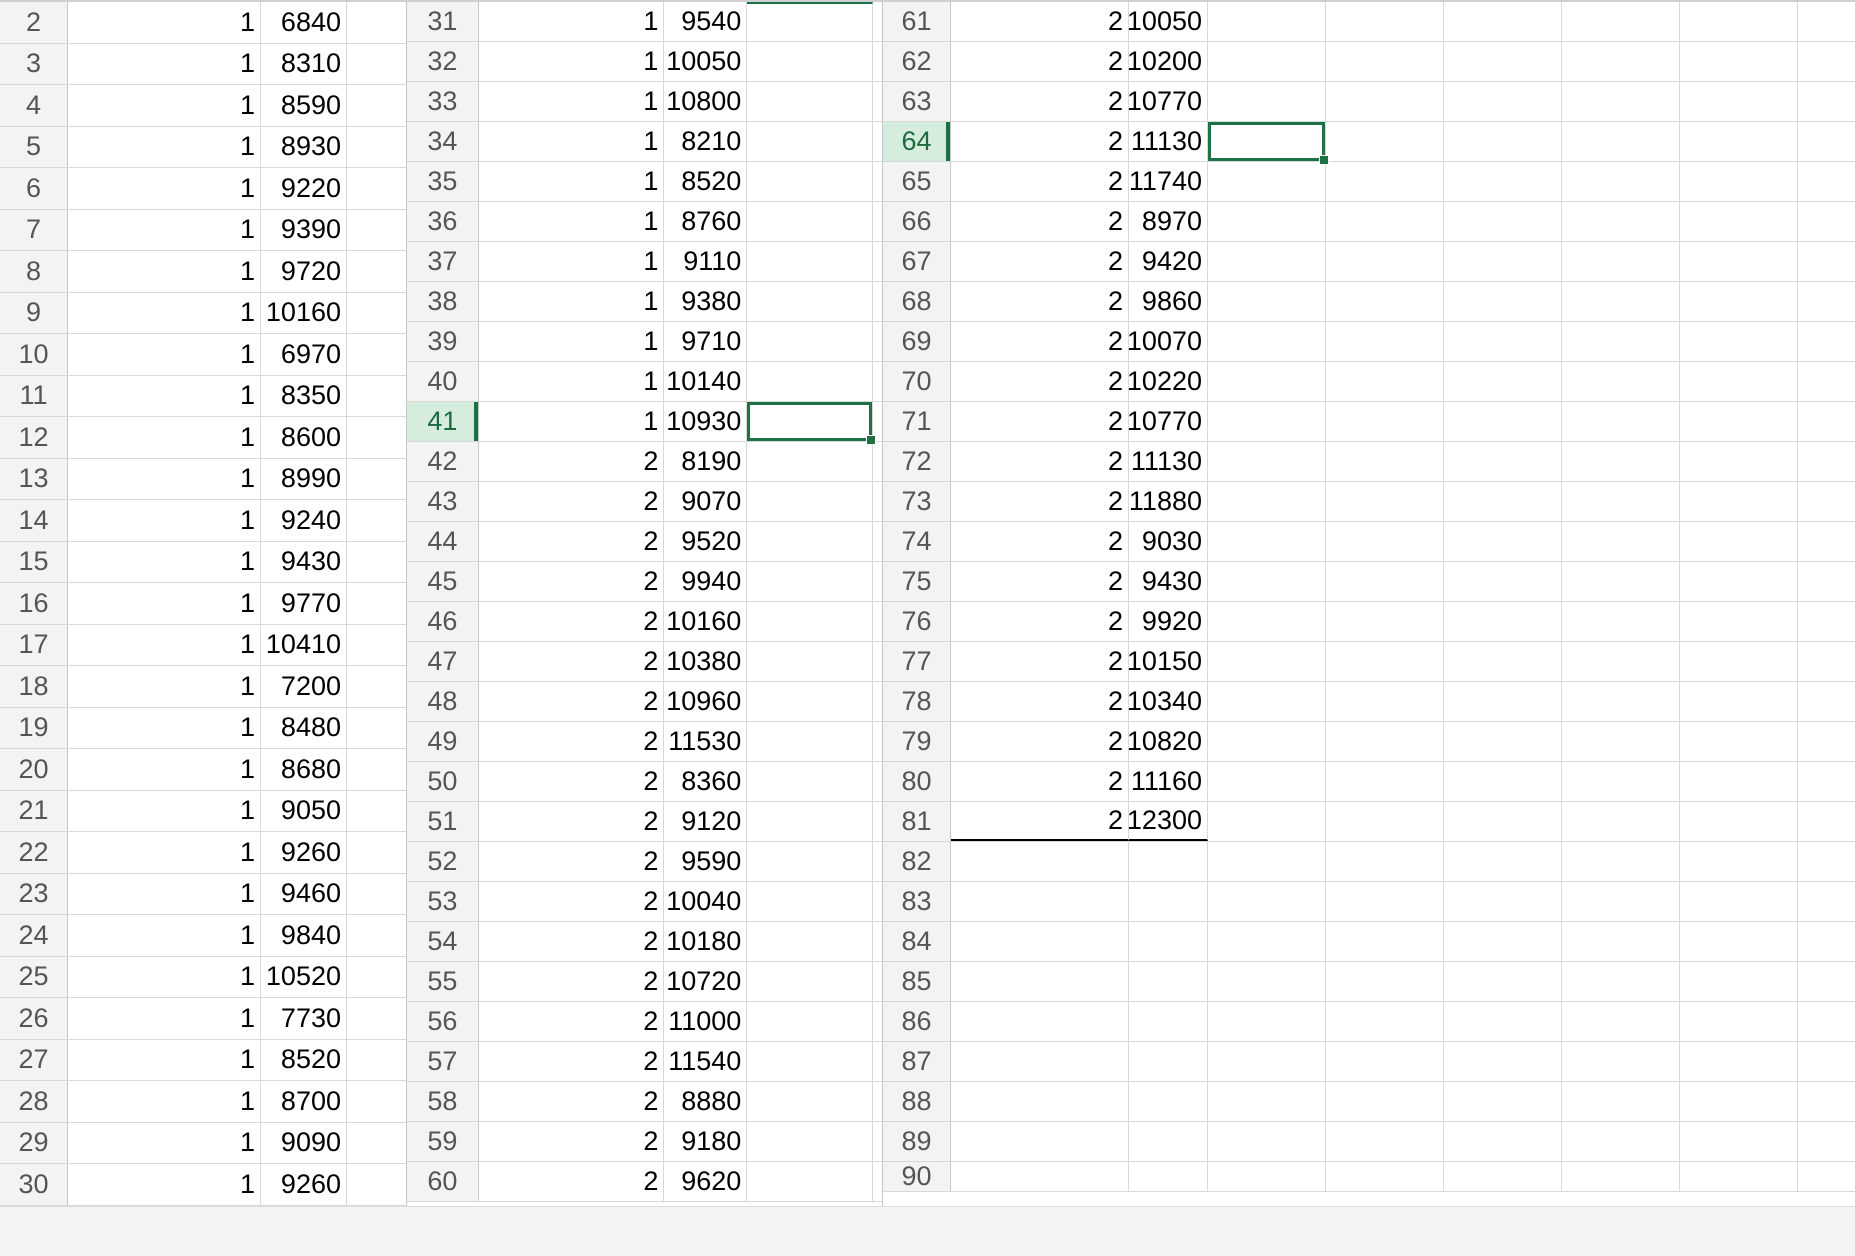 This screenshot has width=1855, height=1256. I want to click on cell-value: 9770, so click(304, 603).